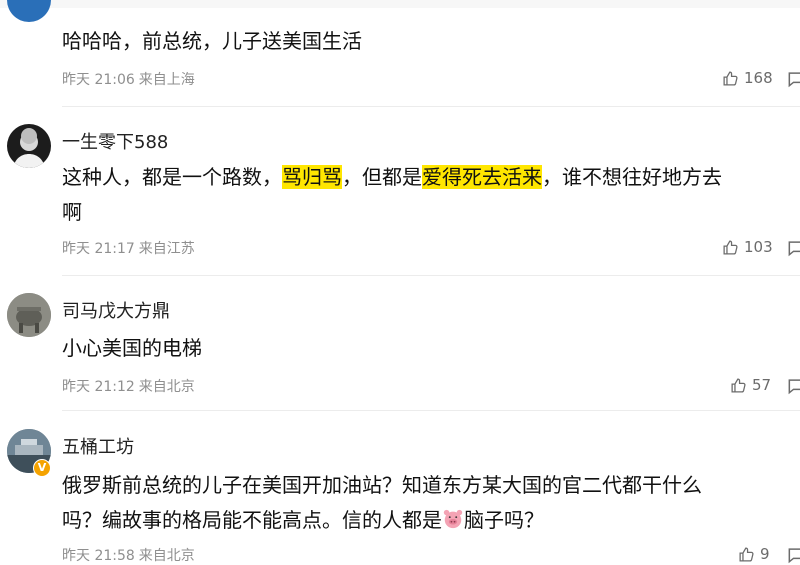  What do you see at coordinates (758, 78) in the screenshot?
I see `like-count: 168` at bounding box center [758, 78].